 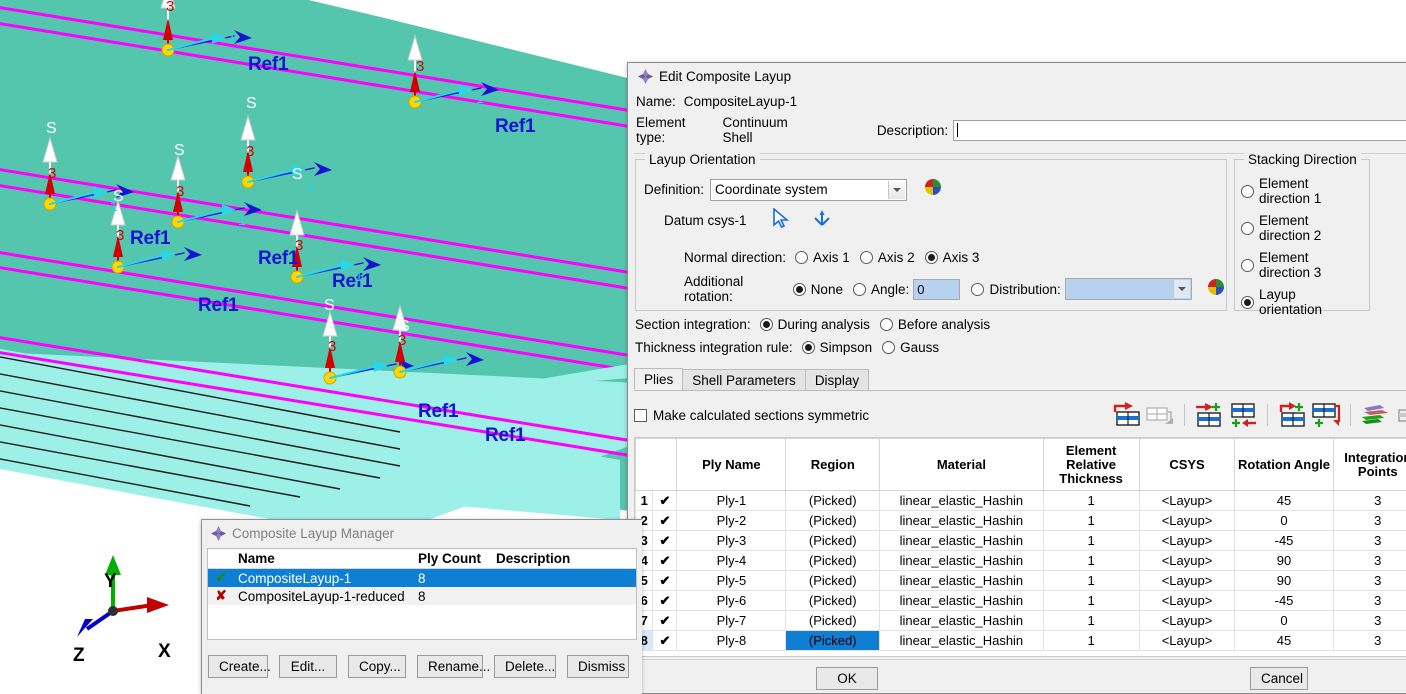 What do you see at coordinates (934, 324) in the screenshot?
I see `section-integration-before-radio: Before analysis` at bounding box center [934, 324].